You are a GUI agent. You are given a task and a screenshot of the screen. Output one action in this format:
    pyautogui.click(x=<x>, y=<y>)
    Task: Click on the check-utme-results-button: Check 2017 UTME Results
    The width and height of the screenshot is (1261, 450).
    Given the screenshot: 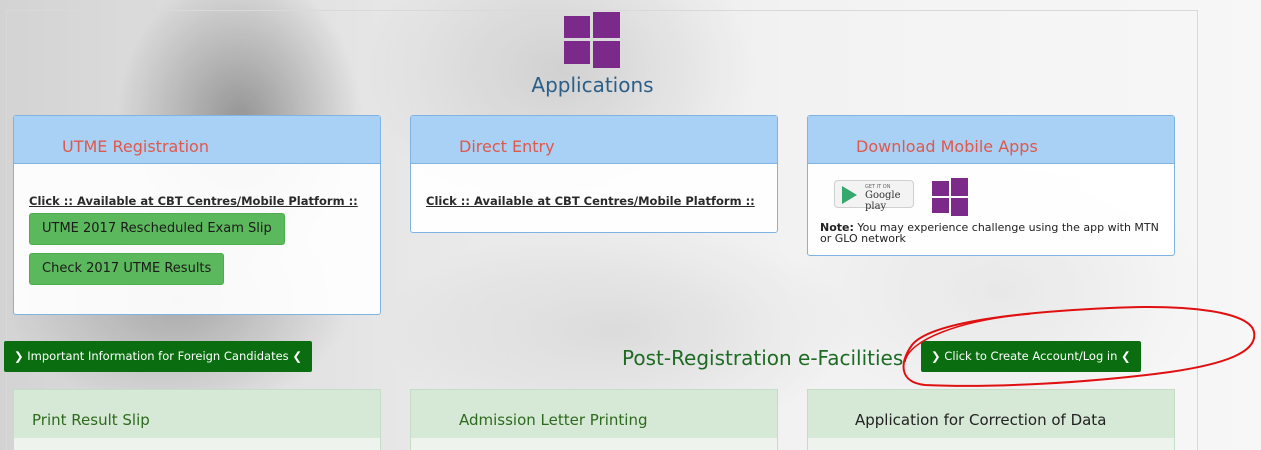 What is the action you would take?
    pyautogui.click(x=127, y=269)
    